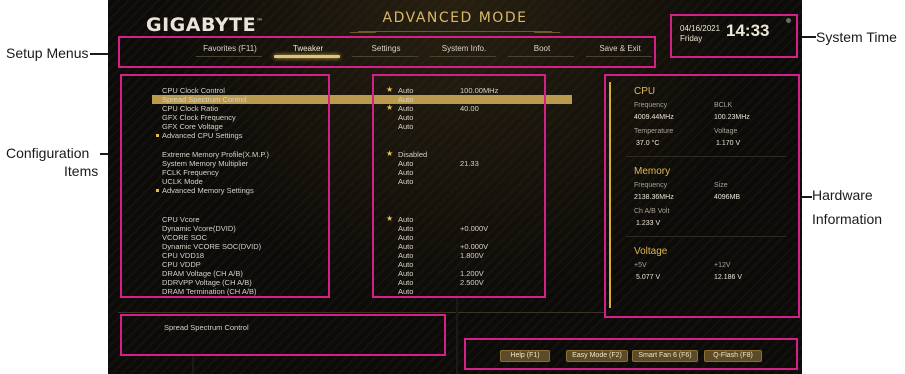  Describe the element at coordinates (205, 163) in the screenshot. I see `config-item-label: System Memory Multiplier` at that location.